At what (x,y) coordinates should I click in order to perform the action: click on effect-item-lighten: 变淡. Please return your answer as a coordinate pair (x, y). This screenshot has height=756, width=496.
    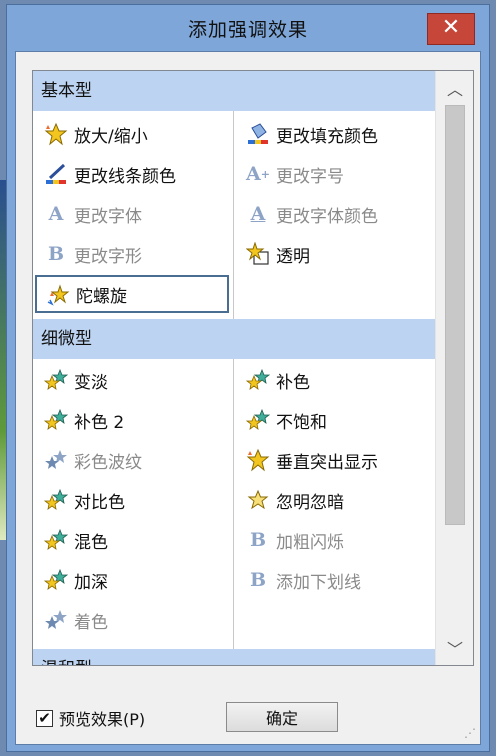
    Looking at the image, I should click on (132, 380).